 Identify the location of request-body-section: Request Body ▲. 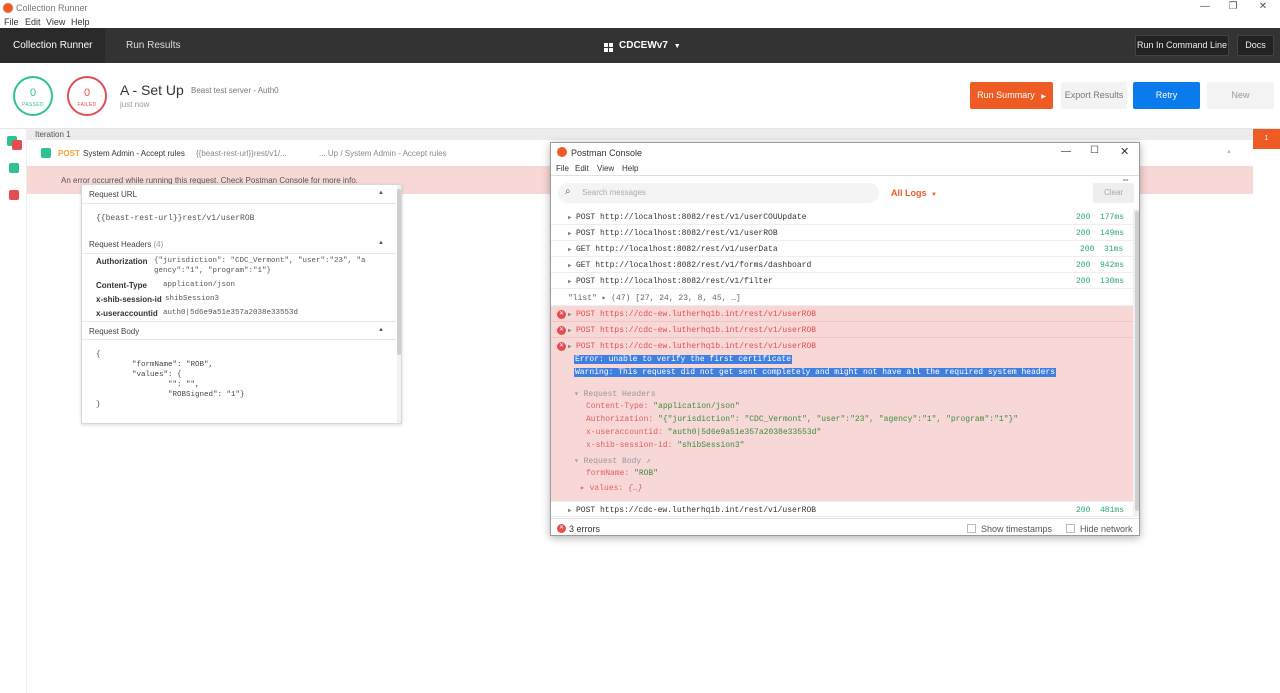
(239, 330).